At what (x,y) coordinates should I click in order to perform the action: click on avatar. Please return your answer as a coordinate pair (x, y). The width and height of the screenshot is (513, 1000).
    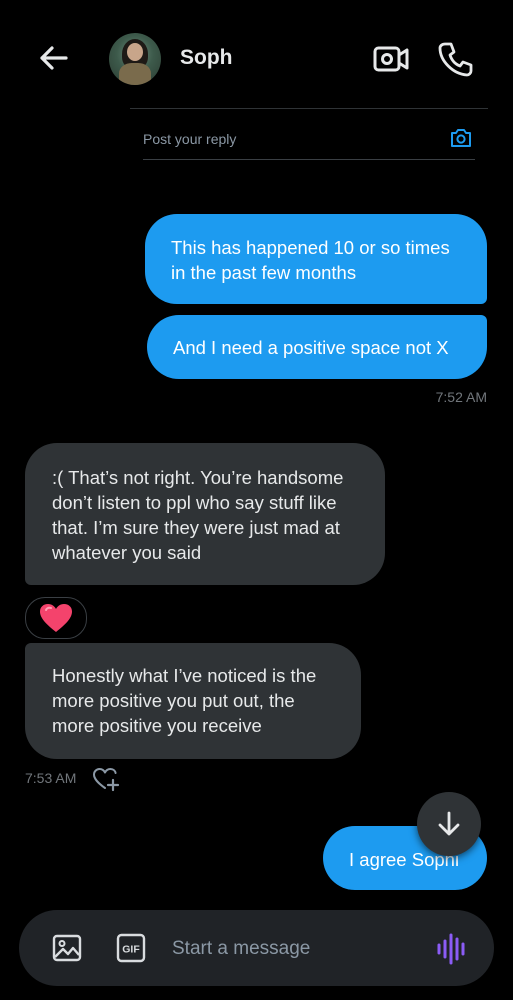
    Looking at the image, I should click on (135, 59).